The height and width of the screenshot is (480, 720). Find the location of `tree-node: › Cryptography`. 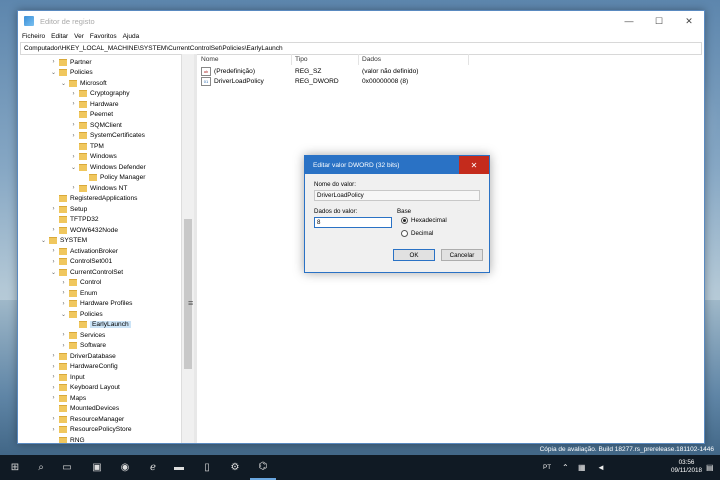

tree-node: › Cryptography is located at coordinates (100, 94).